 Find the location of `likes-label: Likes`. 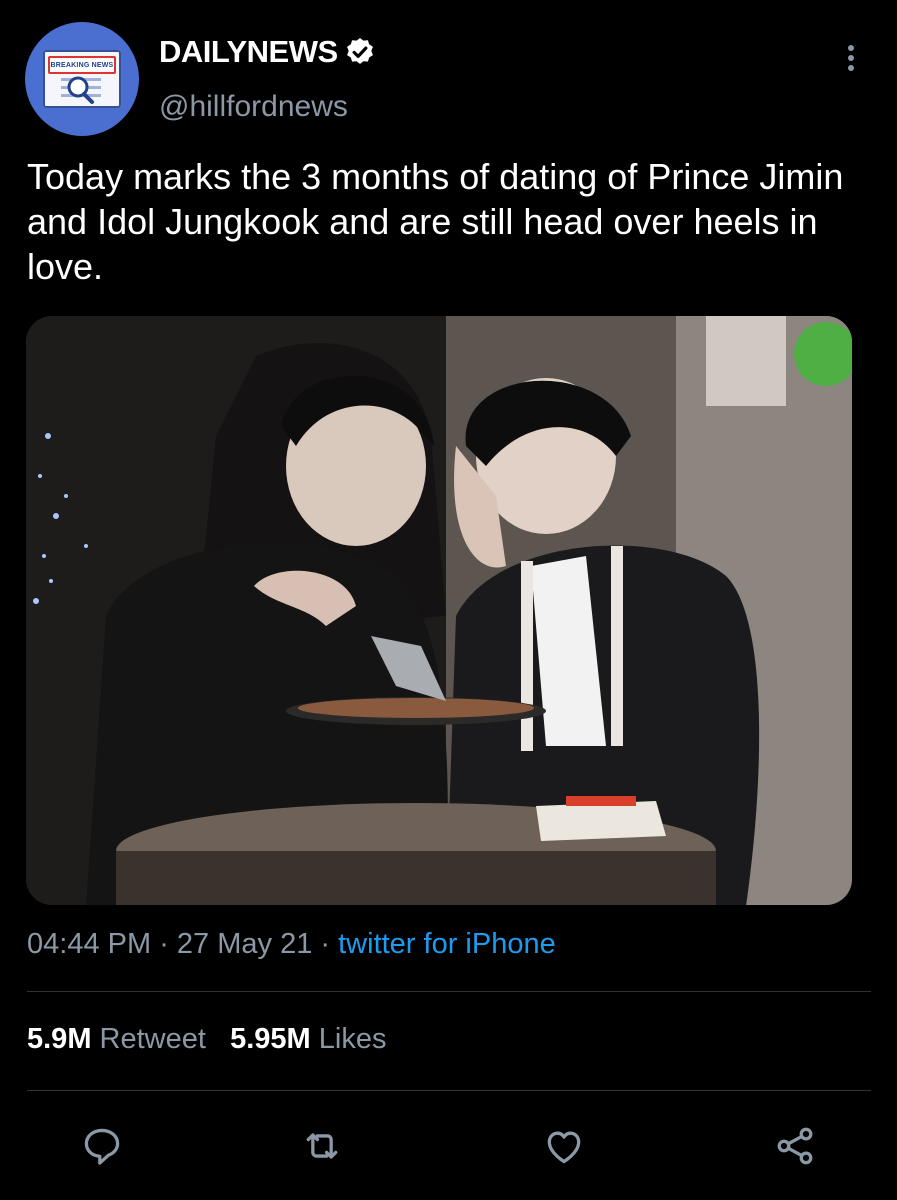

likes-label: Likes is located at coordinates (352, 1039).